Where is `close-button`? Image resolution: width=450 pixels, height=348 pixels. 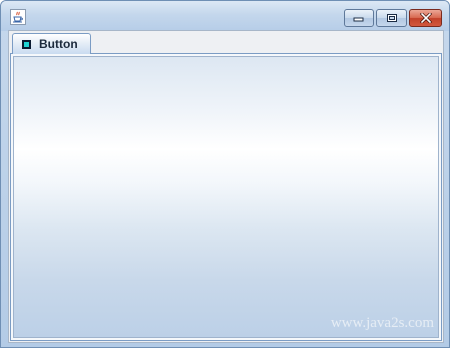
close-button is located at coordinates (425, 18).